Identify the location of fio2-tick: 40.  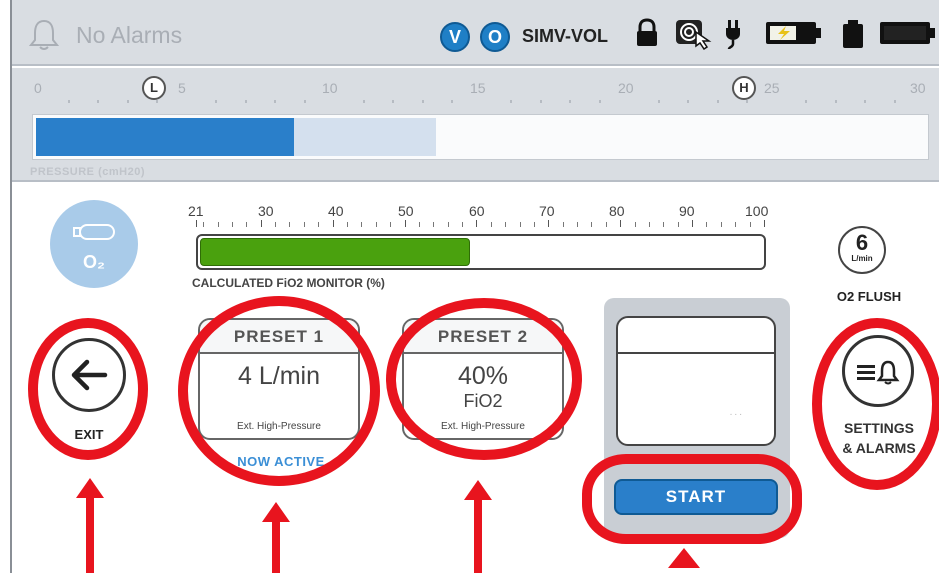
(336, 211).